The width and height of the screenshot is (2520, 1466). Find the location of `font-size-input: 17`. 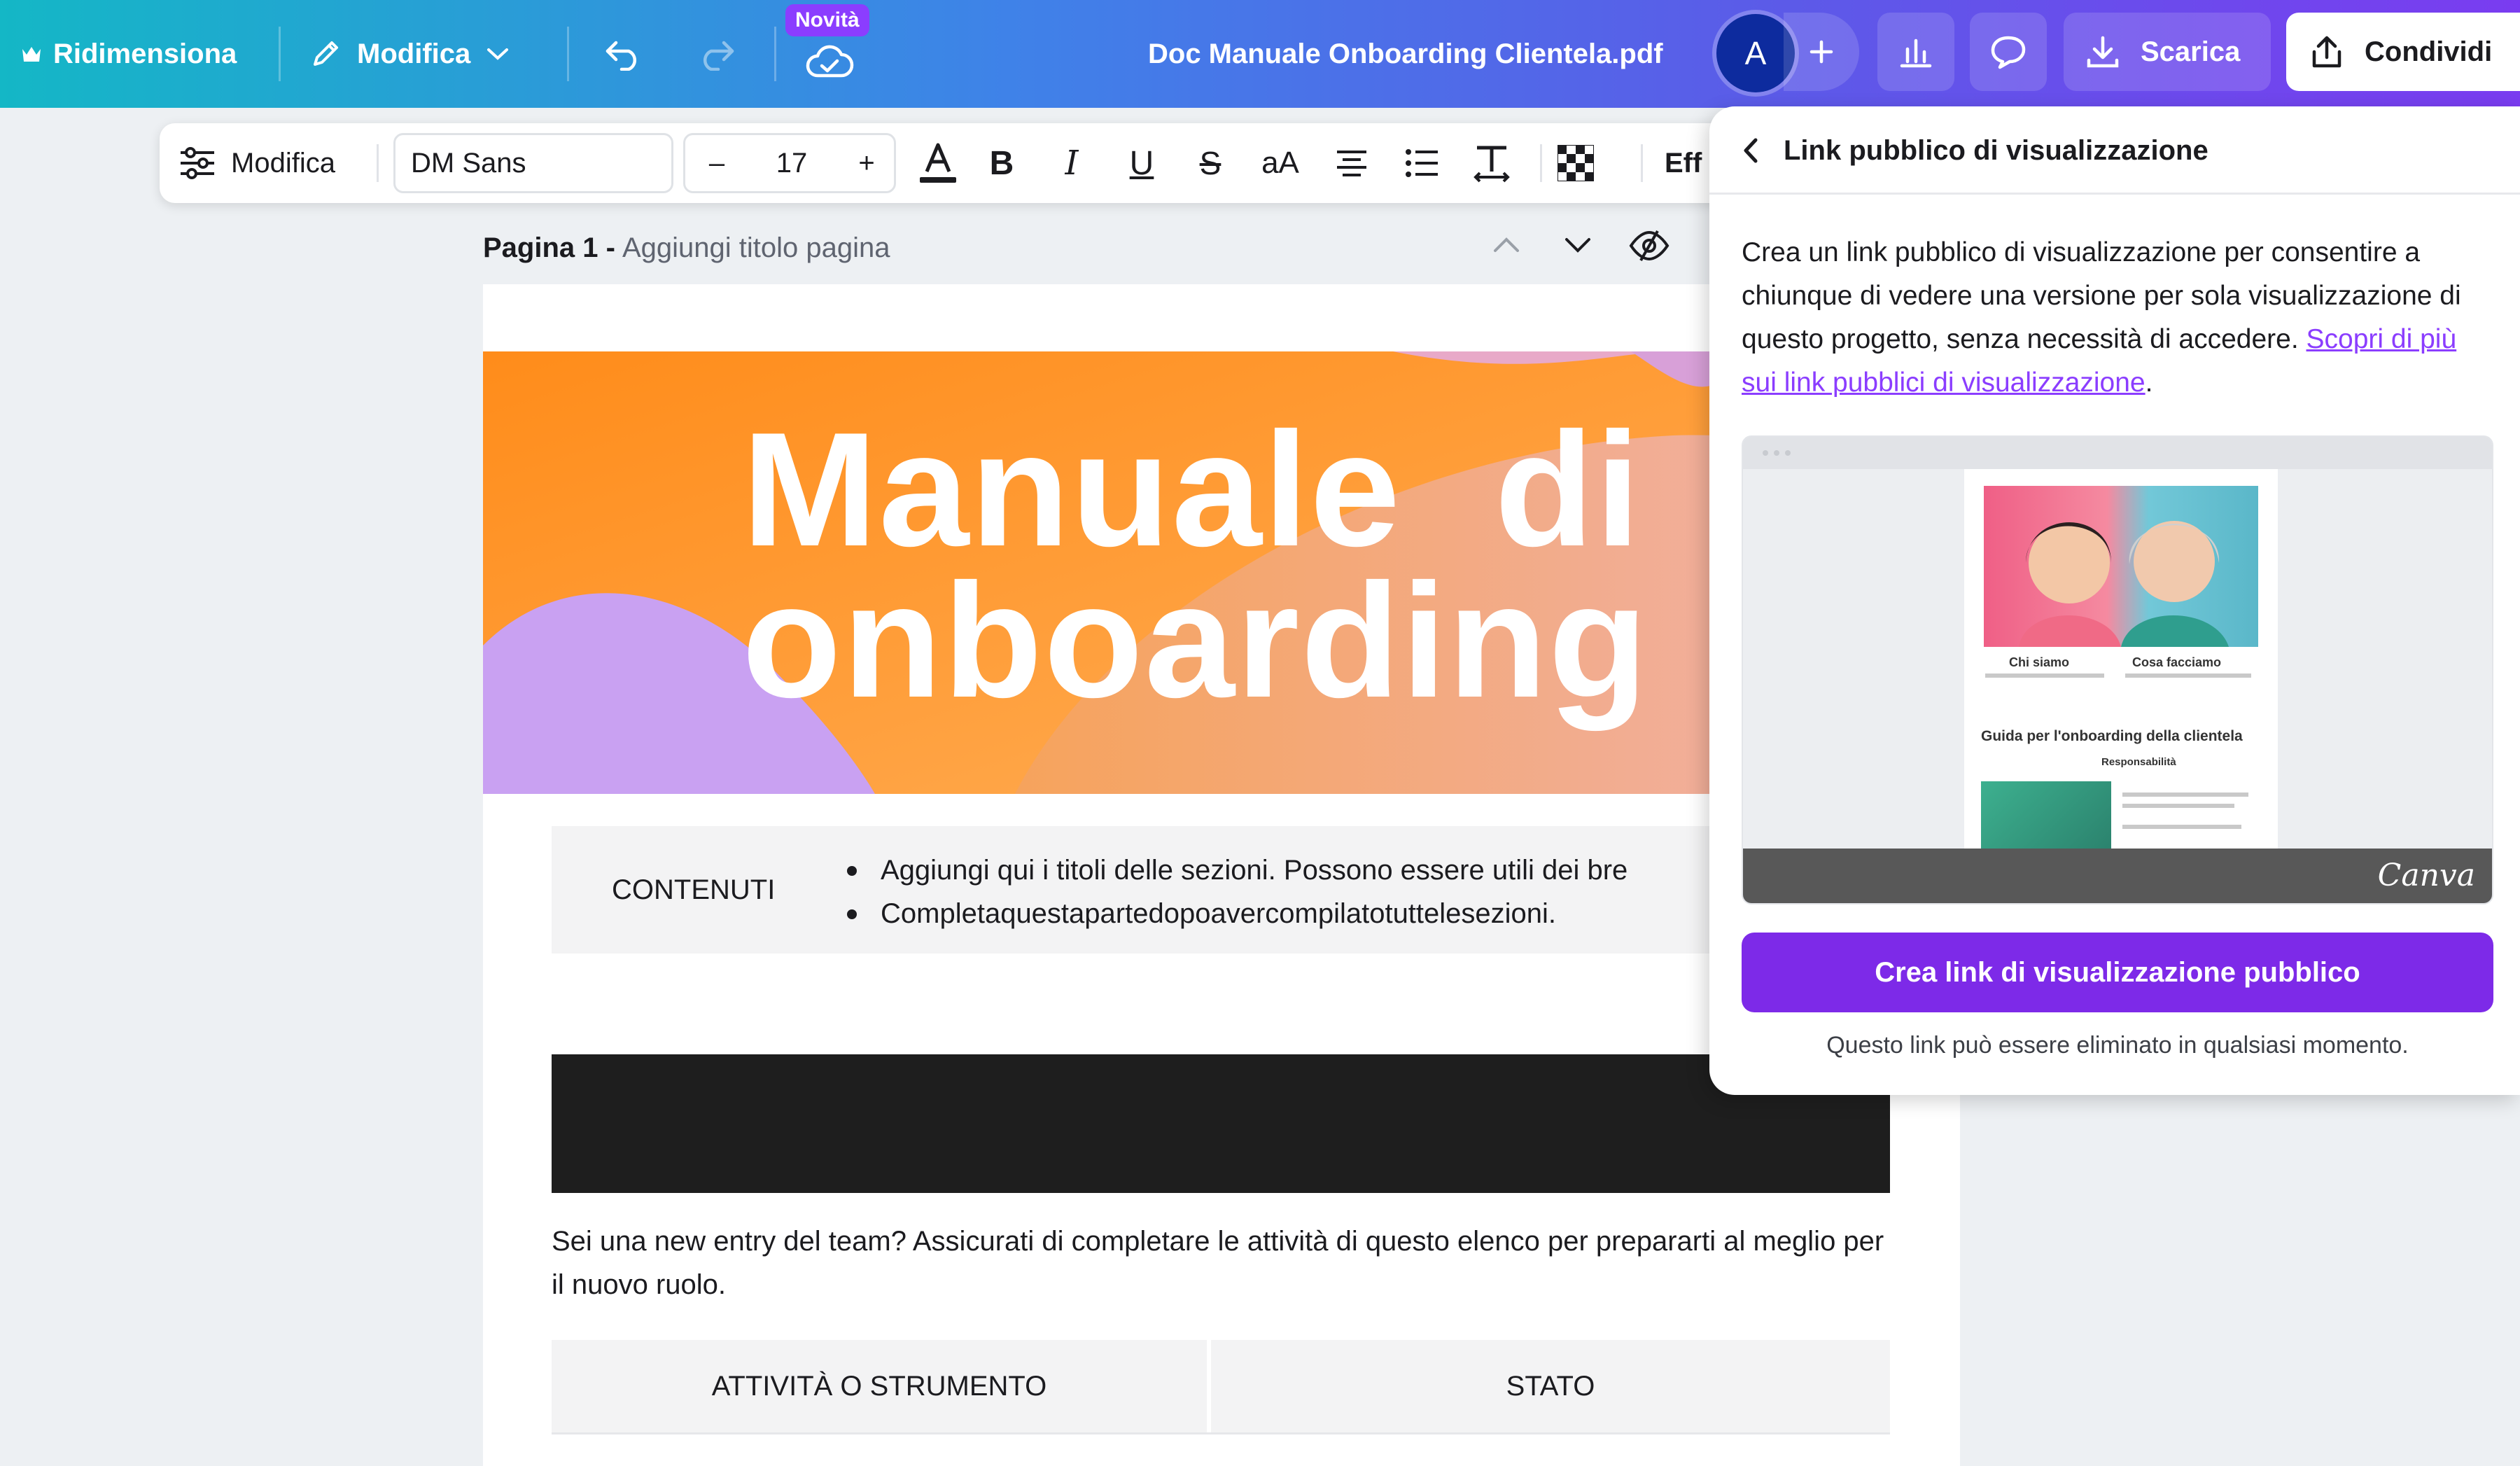

font-size-input: 17 is located at coordinates (791, 163).